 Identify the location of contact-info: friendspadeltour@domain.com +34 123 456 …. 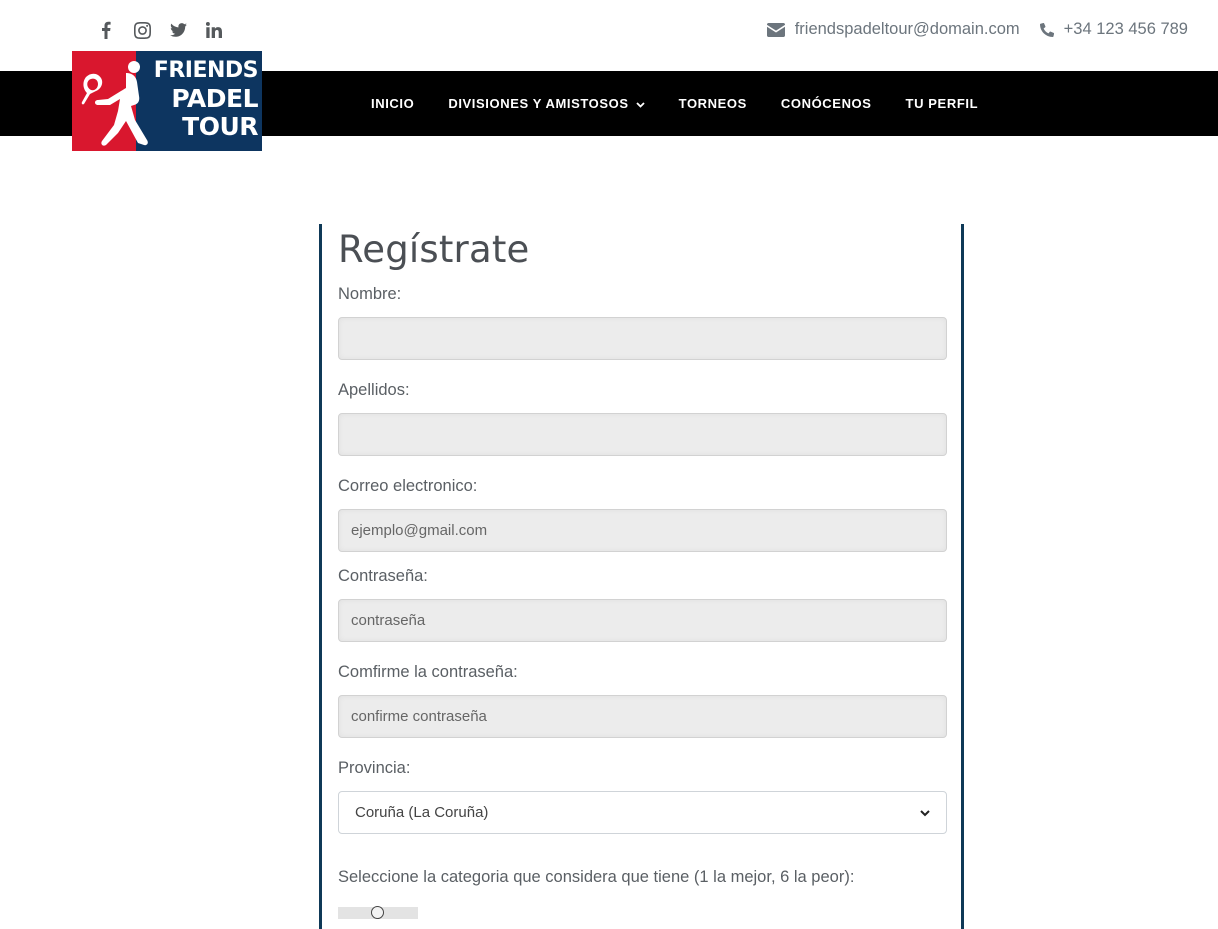
(977, 29).